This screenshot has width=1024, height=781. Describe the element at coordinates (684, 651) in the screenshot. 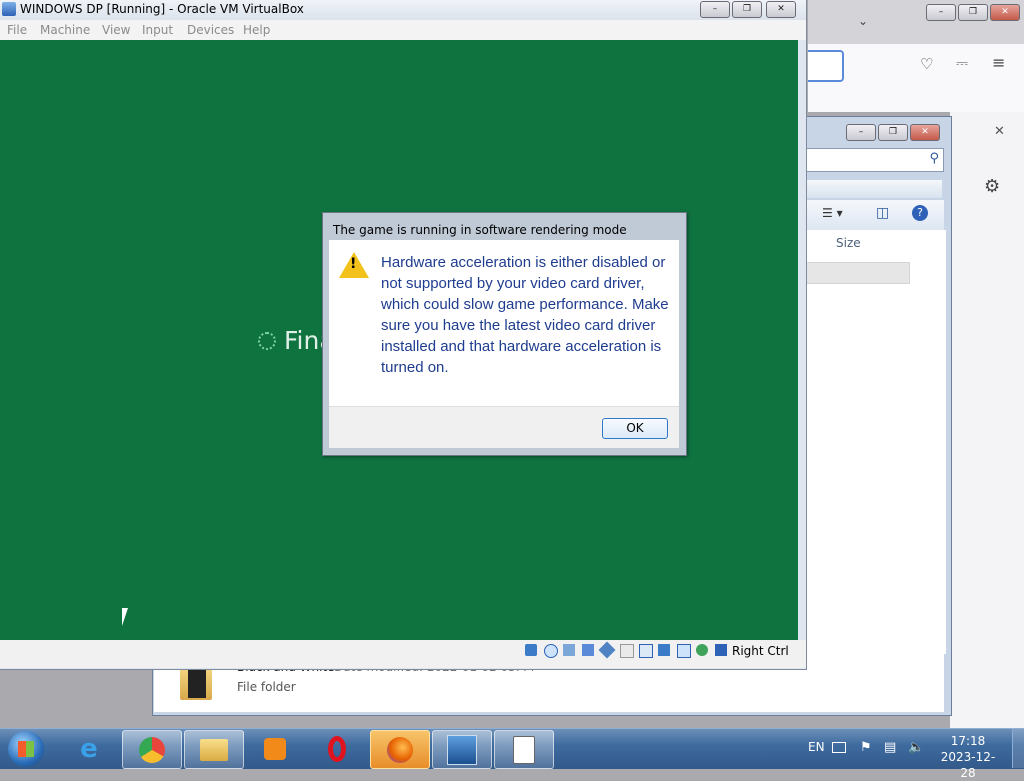

I see `vt-x-icon` at that location.